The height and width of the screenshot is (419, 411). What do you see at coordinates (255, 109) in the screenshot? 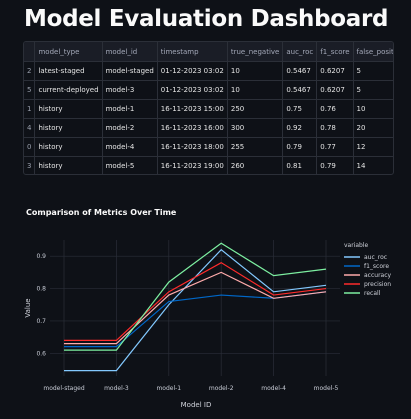
I see `table-cell: 250` at bounding box center [255, 109].